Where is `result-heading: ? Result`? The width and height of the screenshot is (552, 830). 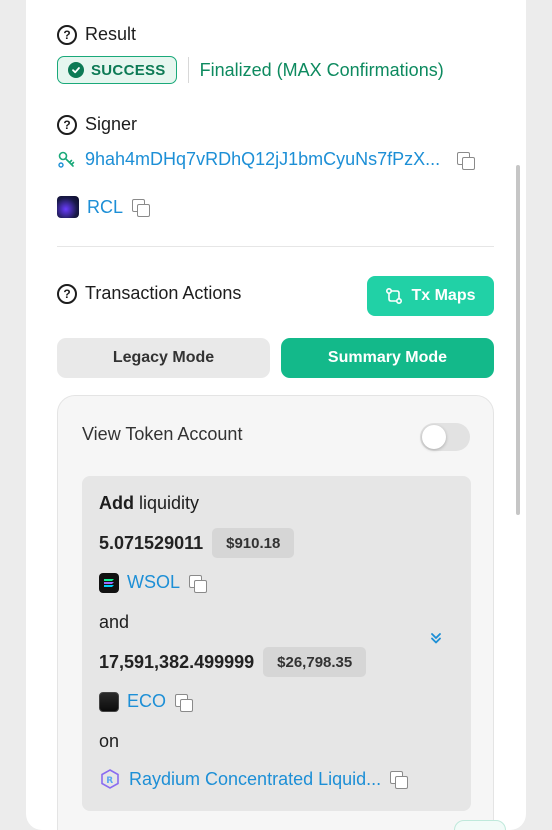
result-heading: ? Result is located at coordinates (96, 34).